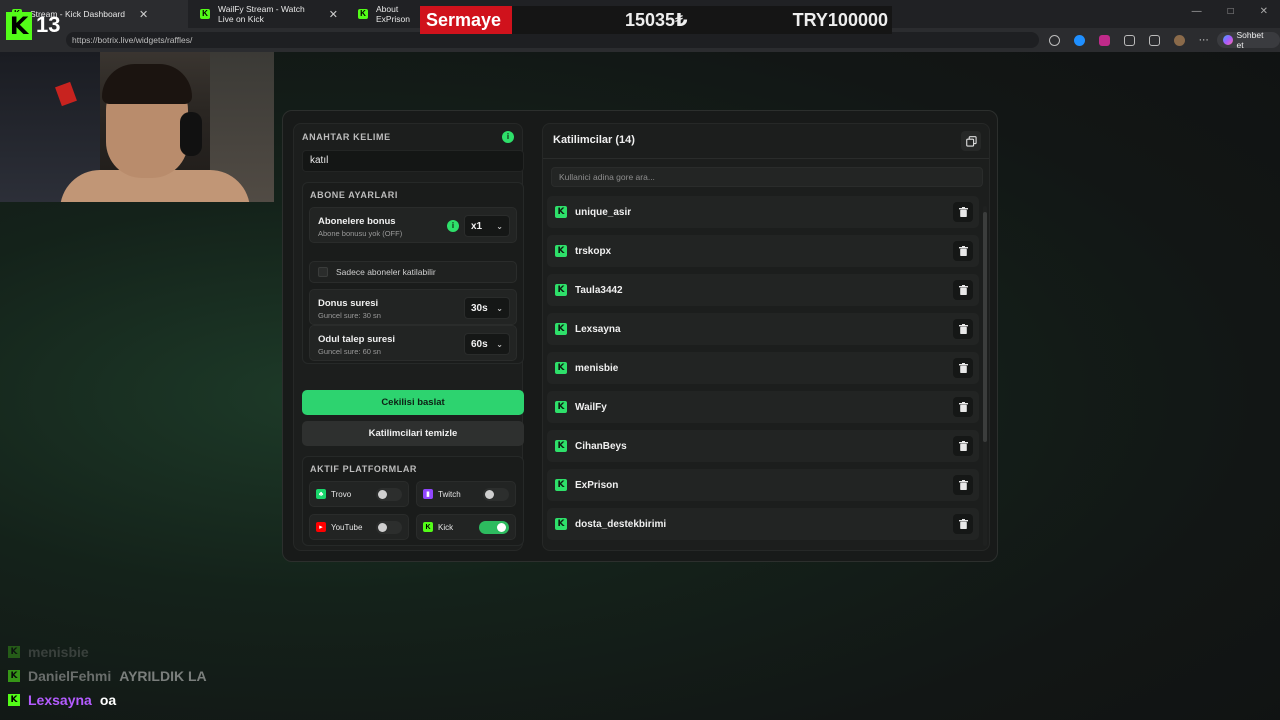 The image size is (1280, 720). I want to click on participant-name: menisbie, so click(597, 368).